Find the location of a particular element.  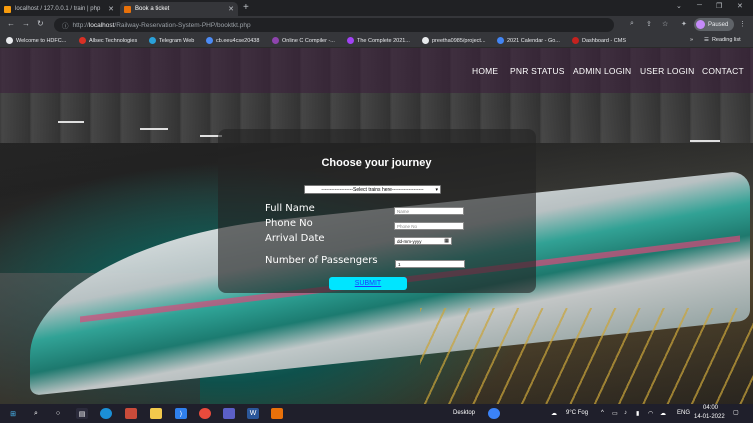

search-icon: ⌕ is located at coordinates (36, 413).